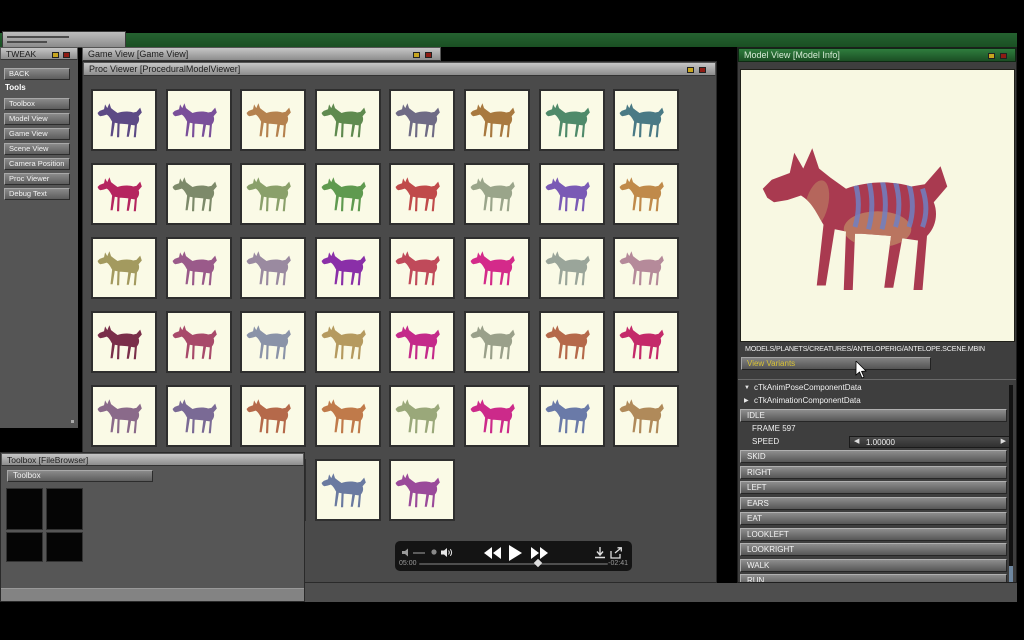  What do you see at coordinates (877, 55) in the screenshot?
I see `model-view-titlebar: Model View [Model Info]` at bounding box center [877, 55].